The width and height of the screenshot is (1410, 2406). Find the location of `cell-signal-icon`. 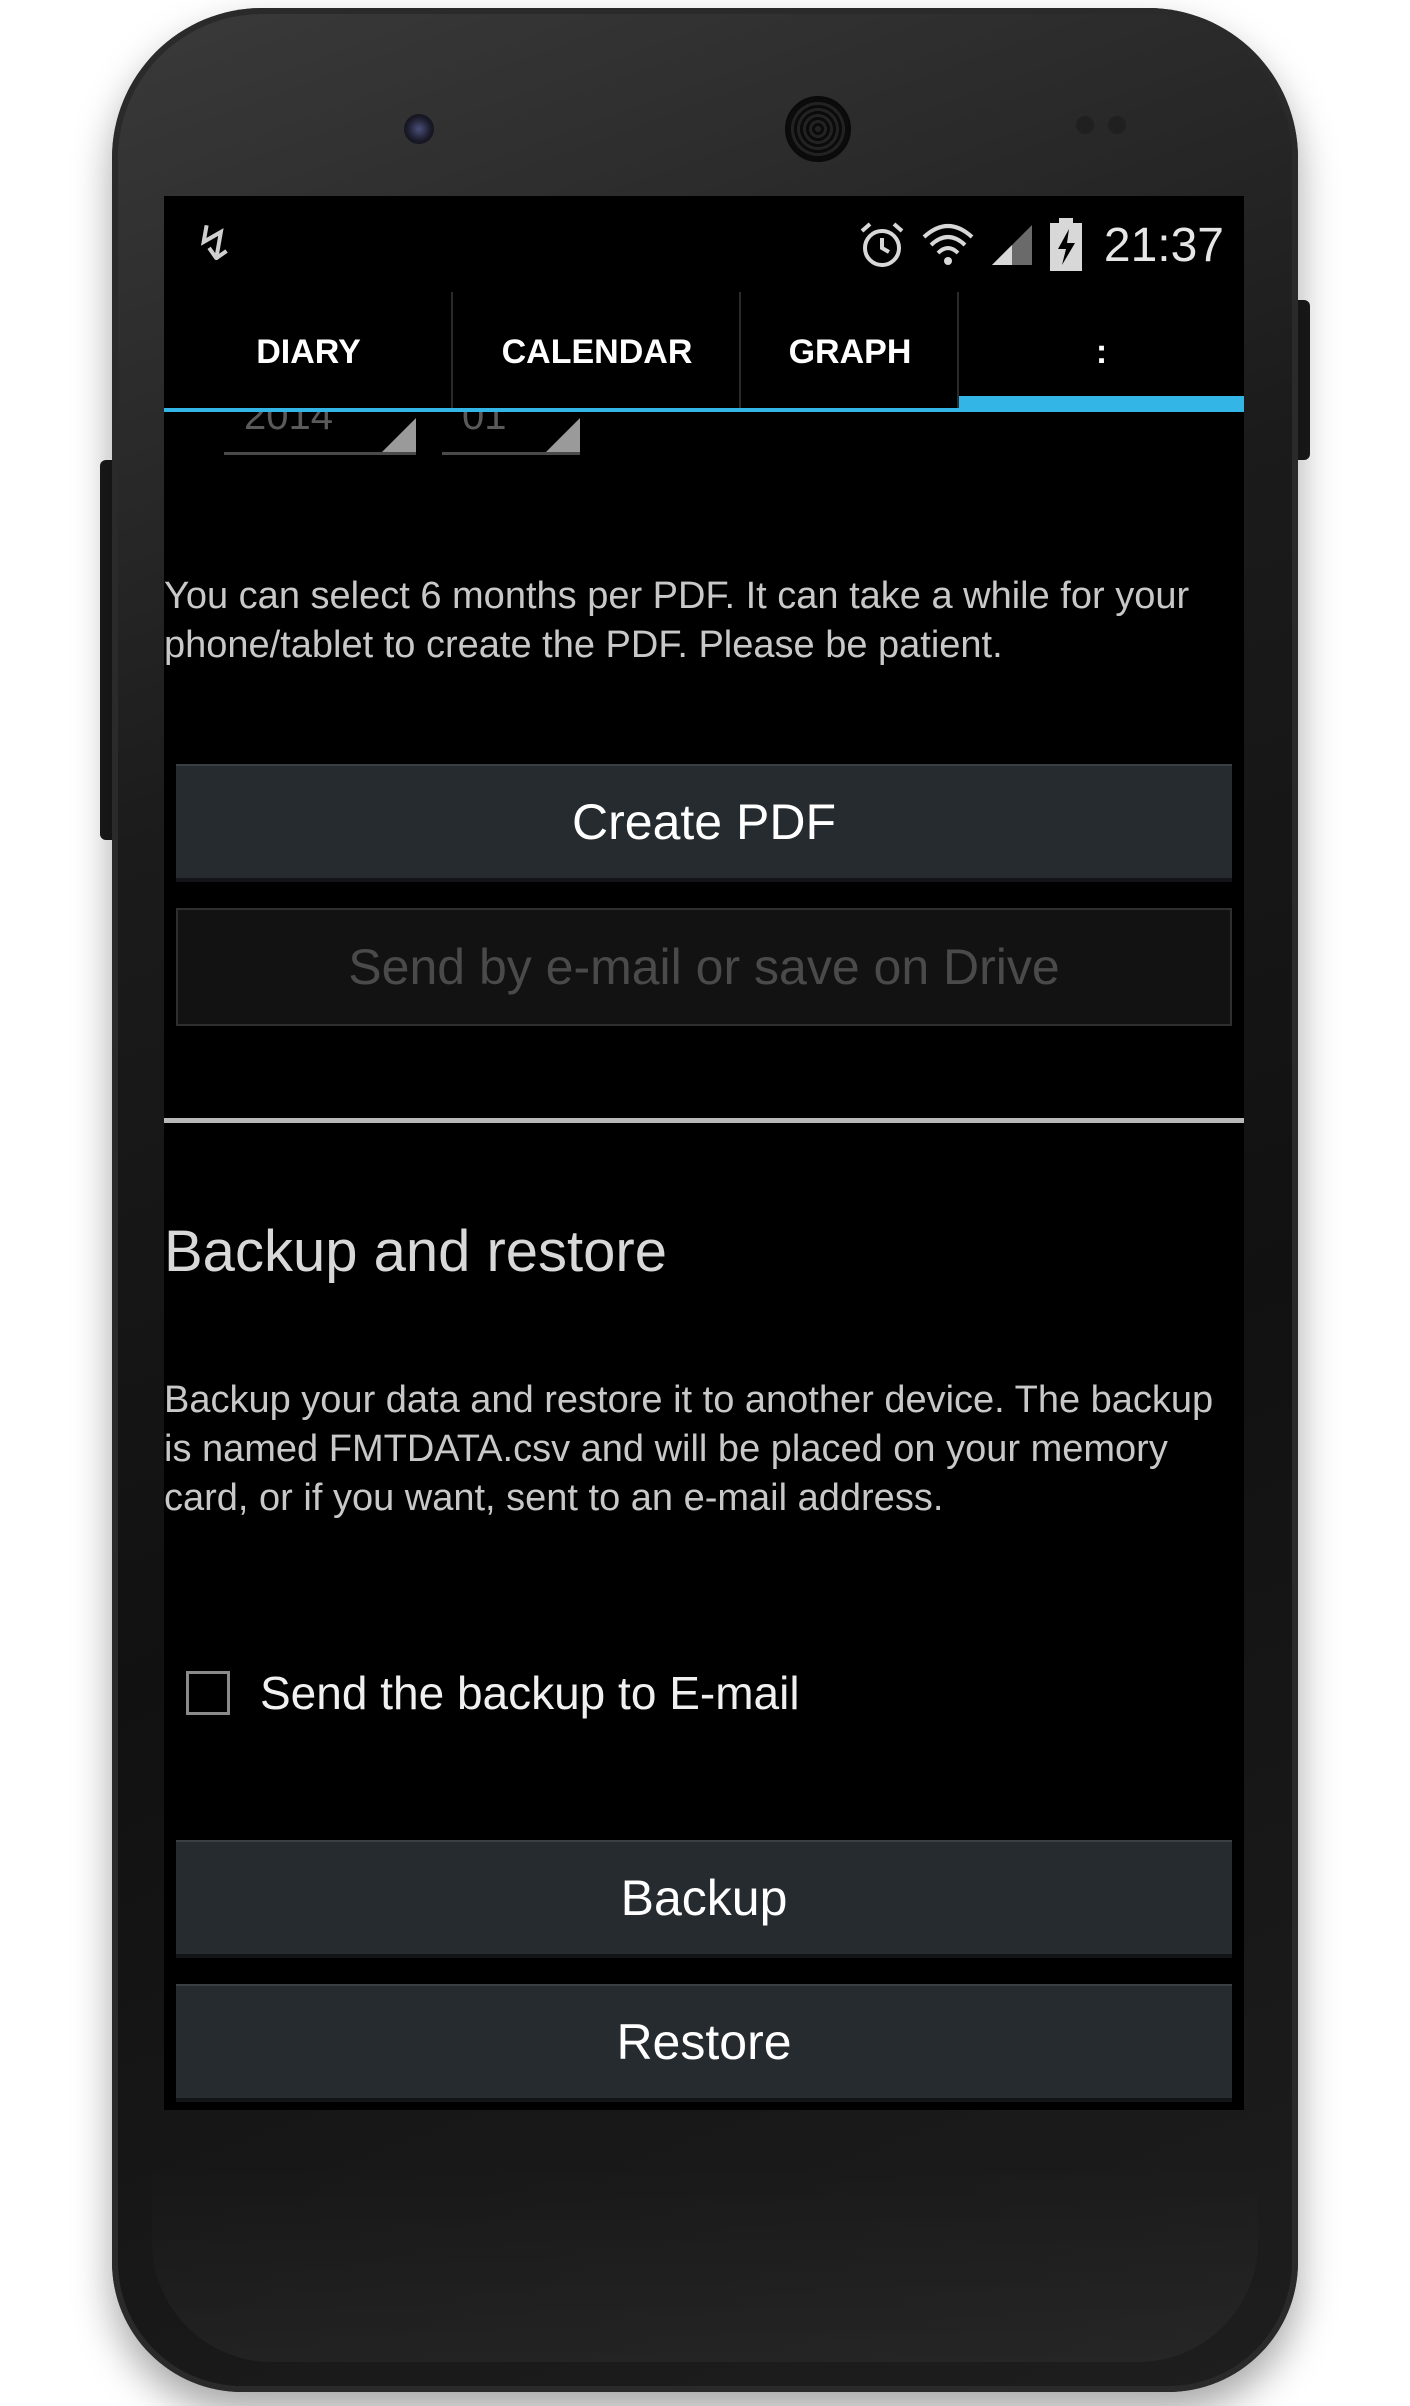

cell-signal-icon is located at coordinates (1012, 245).